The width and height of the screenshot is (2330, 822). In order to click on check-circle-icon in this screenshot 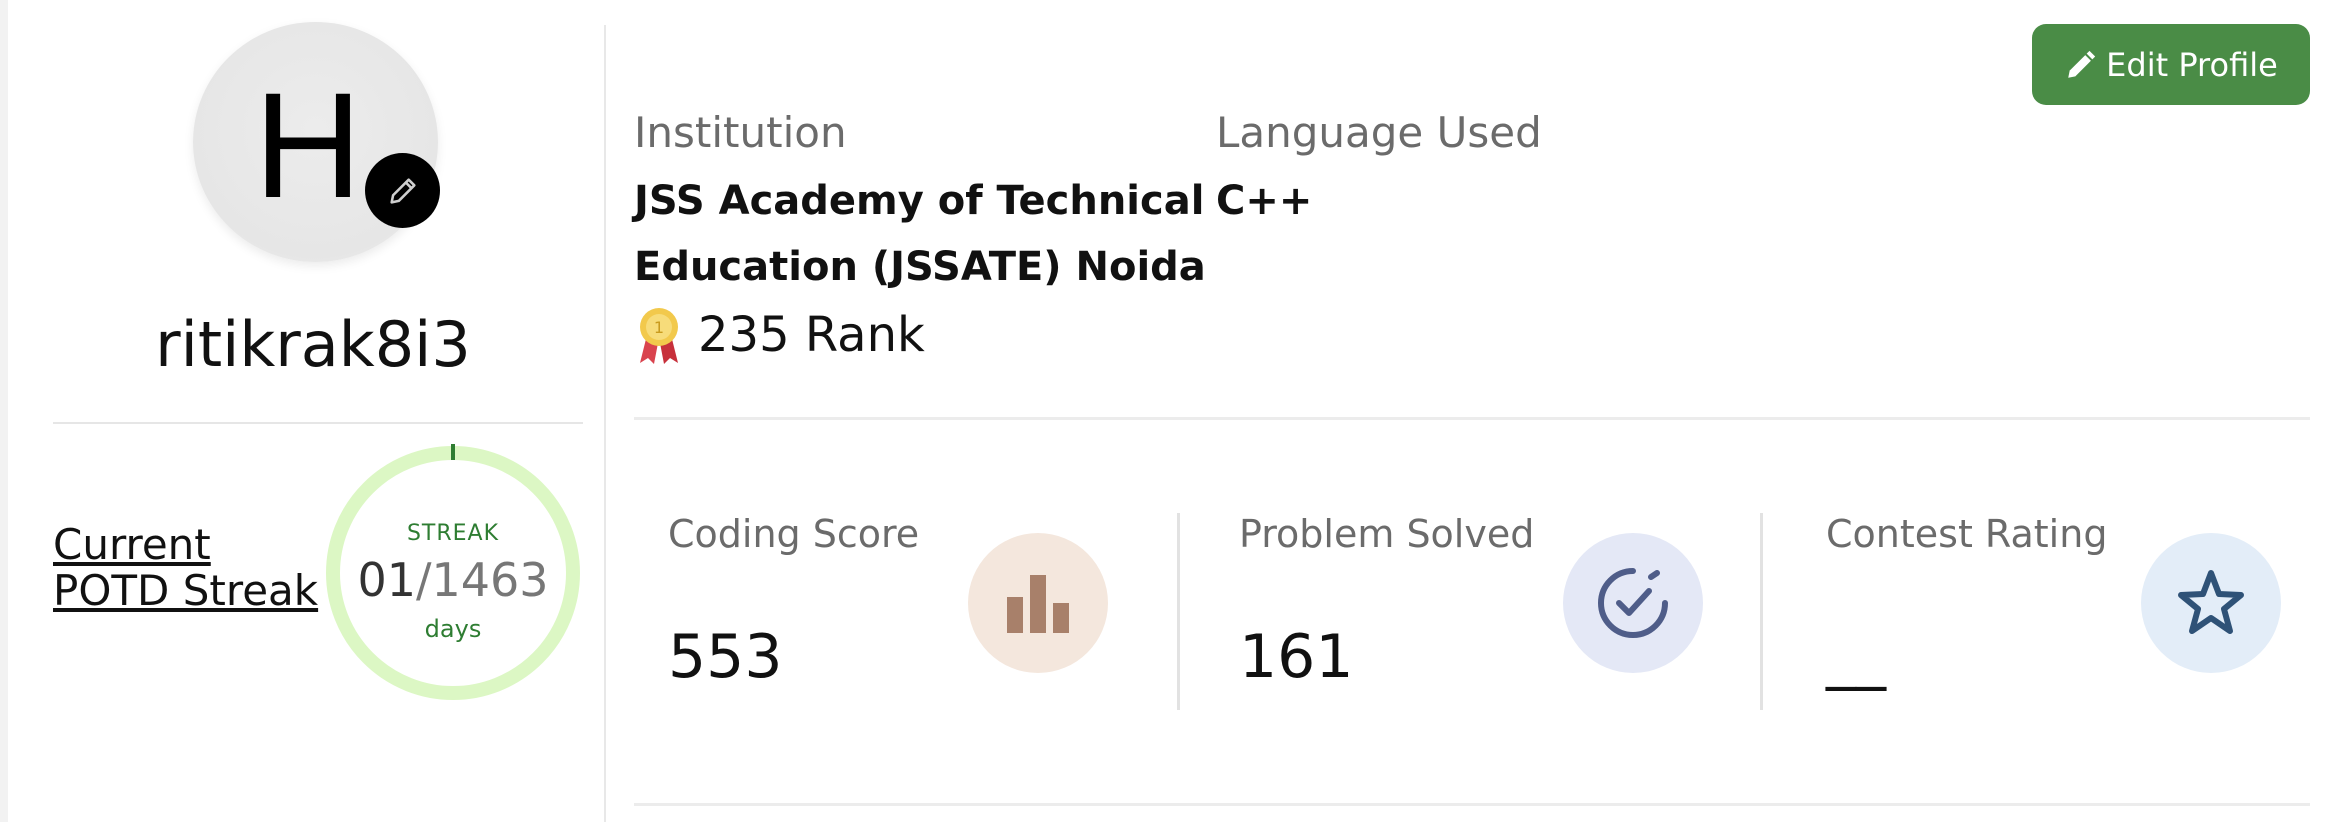, I will do `click(1633, 603)`.